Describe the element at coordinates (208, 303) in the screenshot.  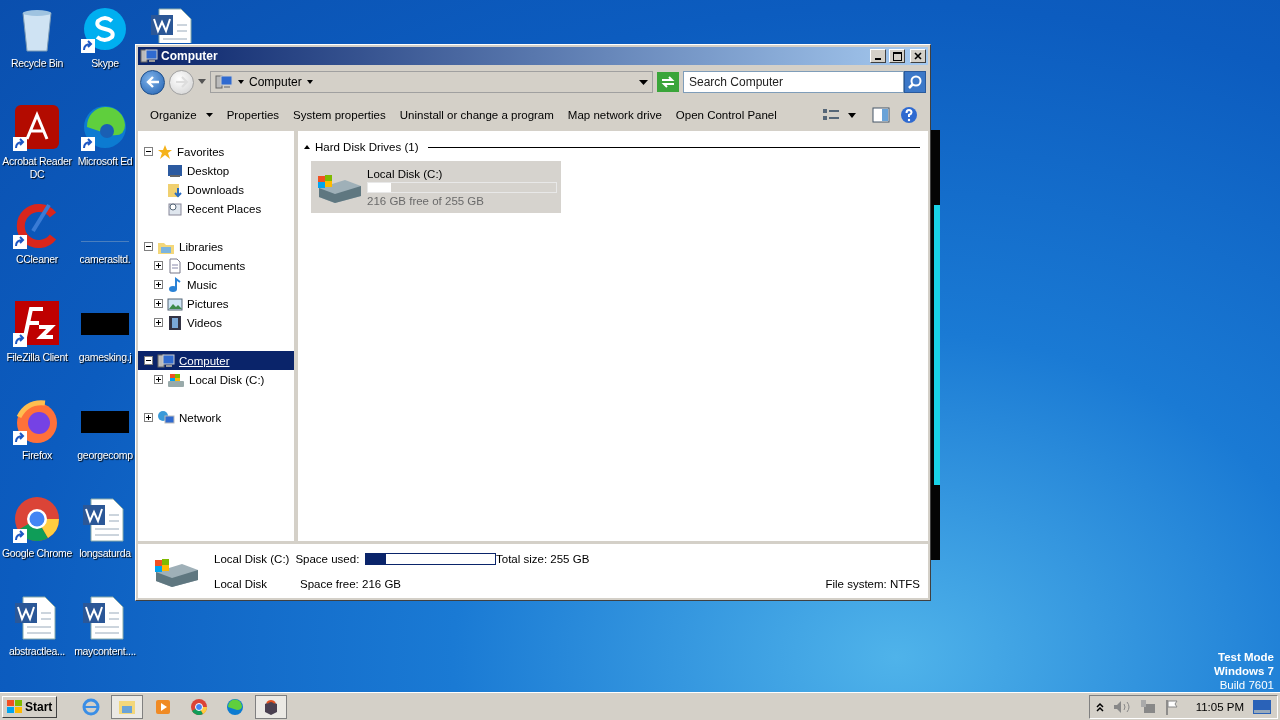
I see `nav-item: Pictures` at that location.